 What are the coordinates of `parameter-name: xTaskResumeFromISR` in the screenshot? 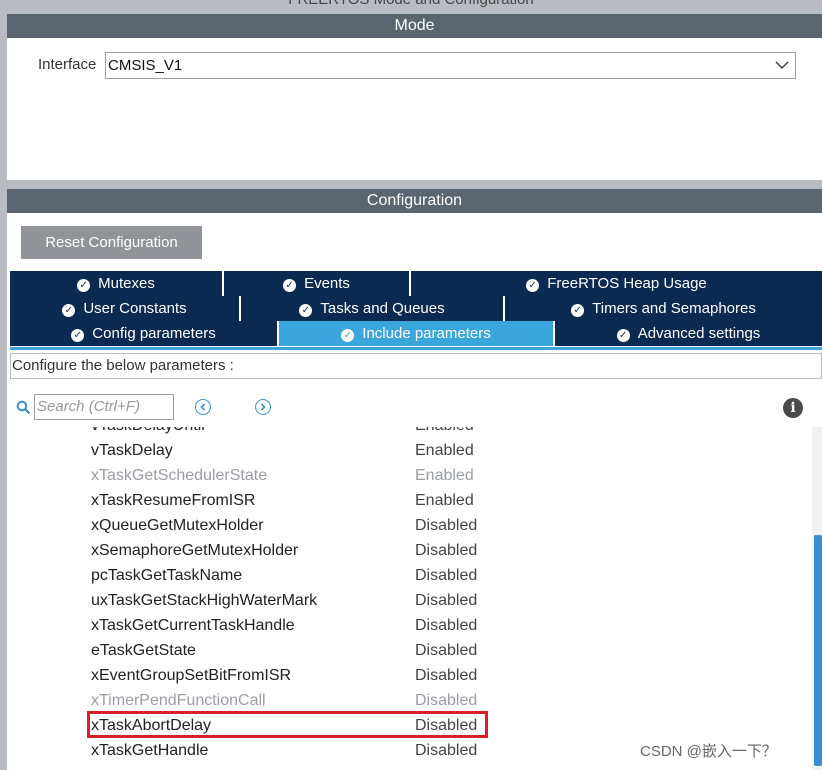 It's located at (173, 500).